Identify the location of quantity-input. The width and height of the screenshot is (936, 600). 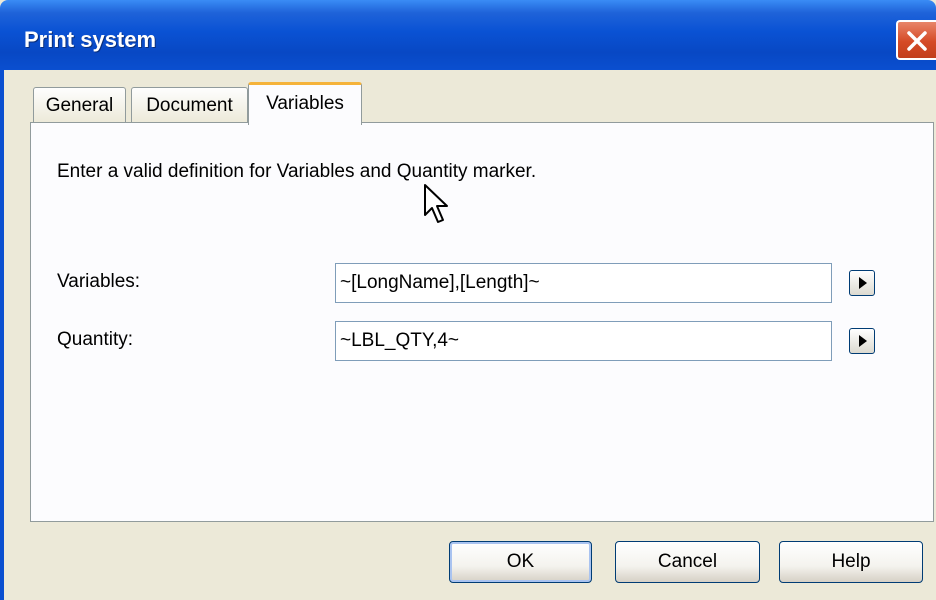
(583, 341).